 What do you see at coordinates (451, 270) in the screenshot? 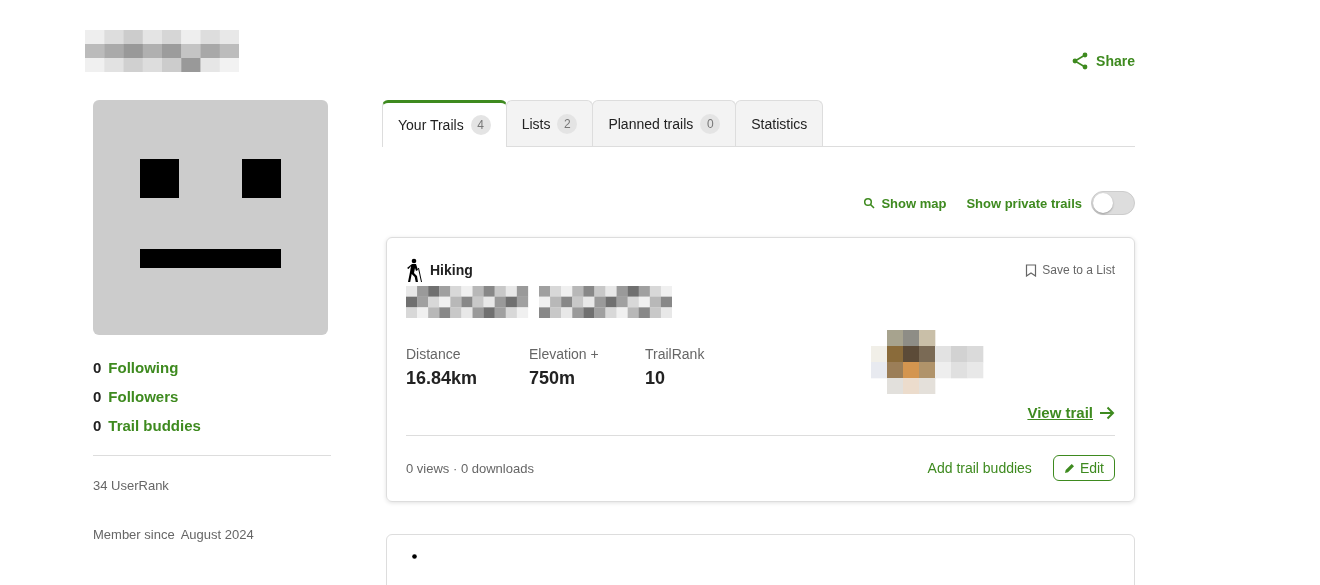
I see `activity-label: Hiking` at bounding box center [451, 270].